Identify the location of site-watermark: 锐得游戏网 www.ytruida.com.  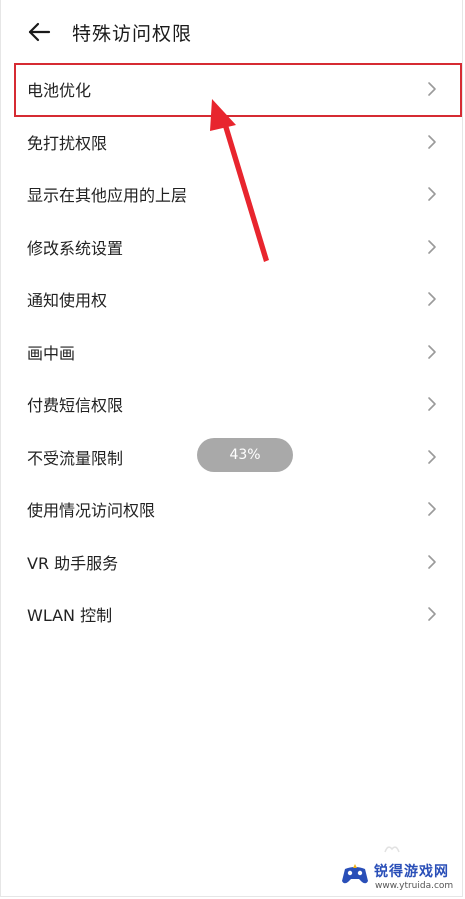
(400, 876).